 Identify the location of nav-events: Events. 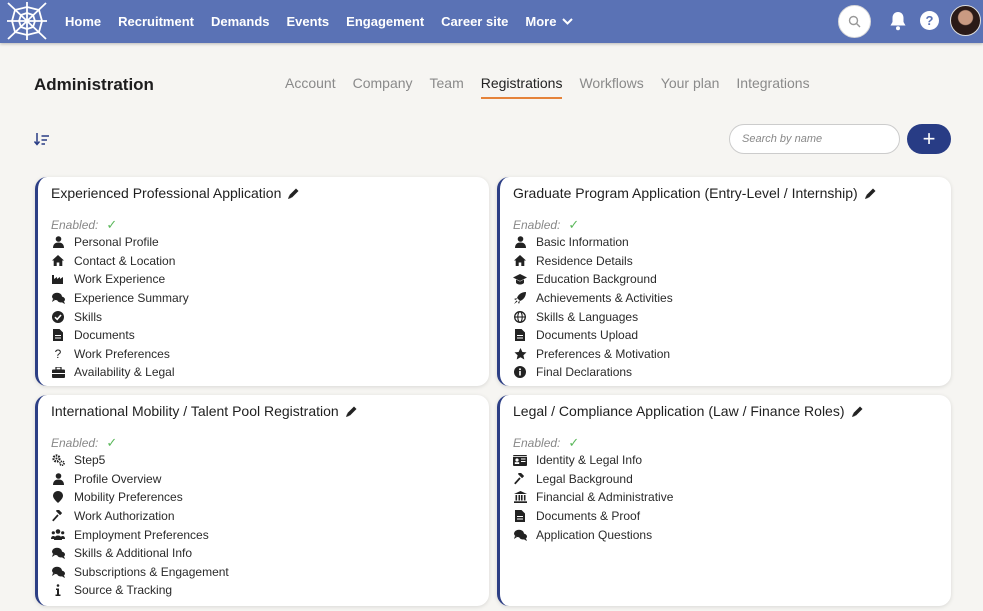
(308, 21).